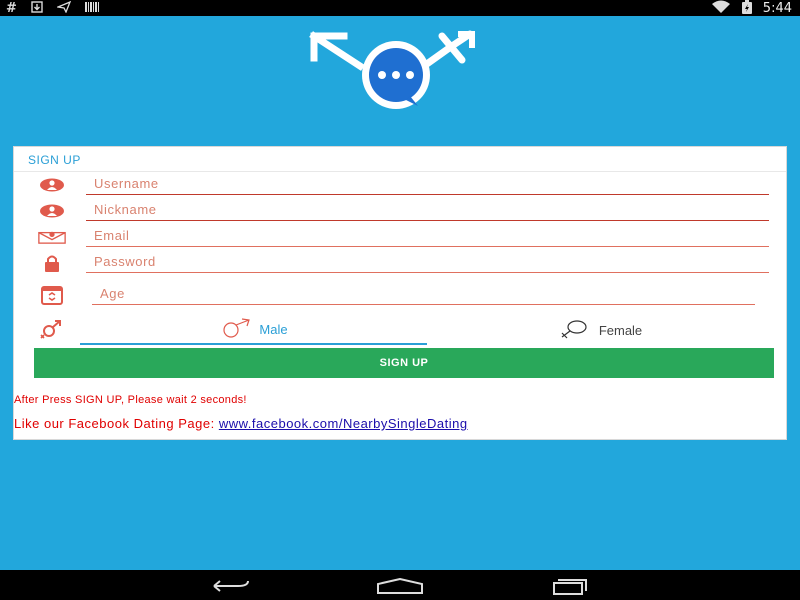  Describe the element at coordinates (11, 8) in the screenshot. I see `hash-icon: #` at that location.